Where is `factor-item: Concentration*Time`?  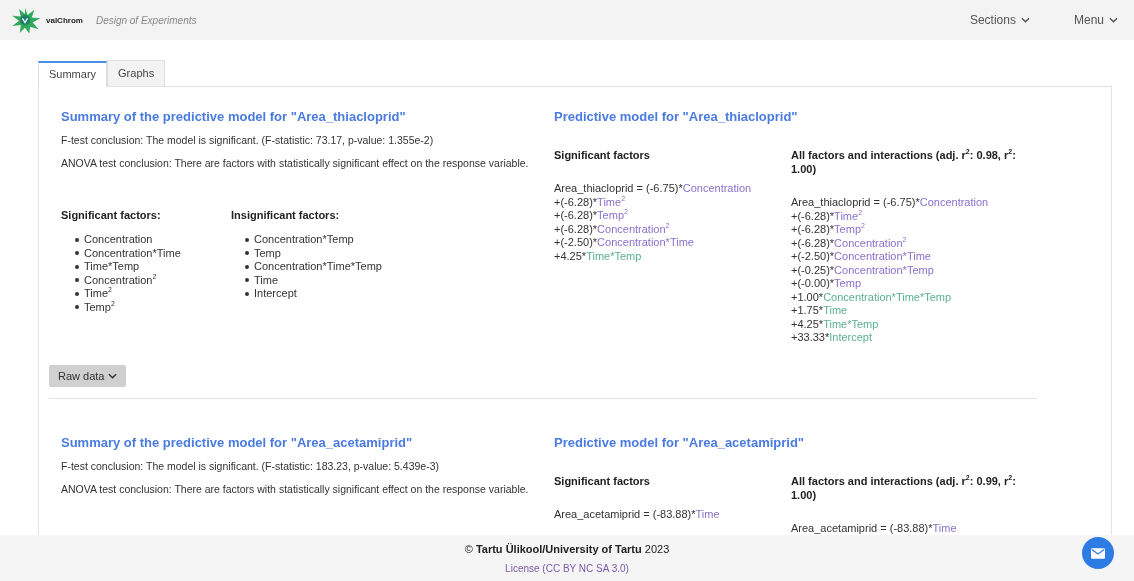 factor-item: Concentration*Time is located at coordinates (132, 253).